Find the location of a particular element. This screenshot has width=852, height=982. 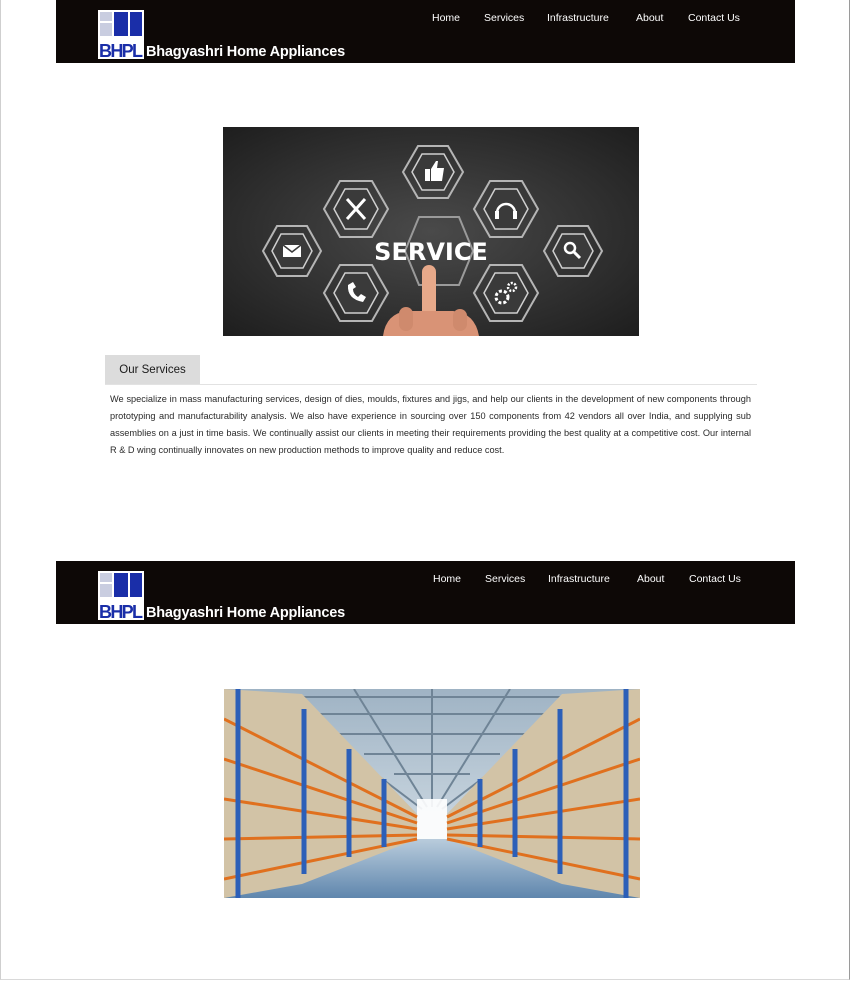

service-hero-image: SERVICE is located at coordinates (431, 231).